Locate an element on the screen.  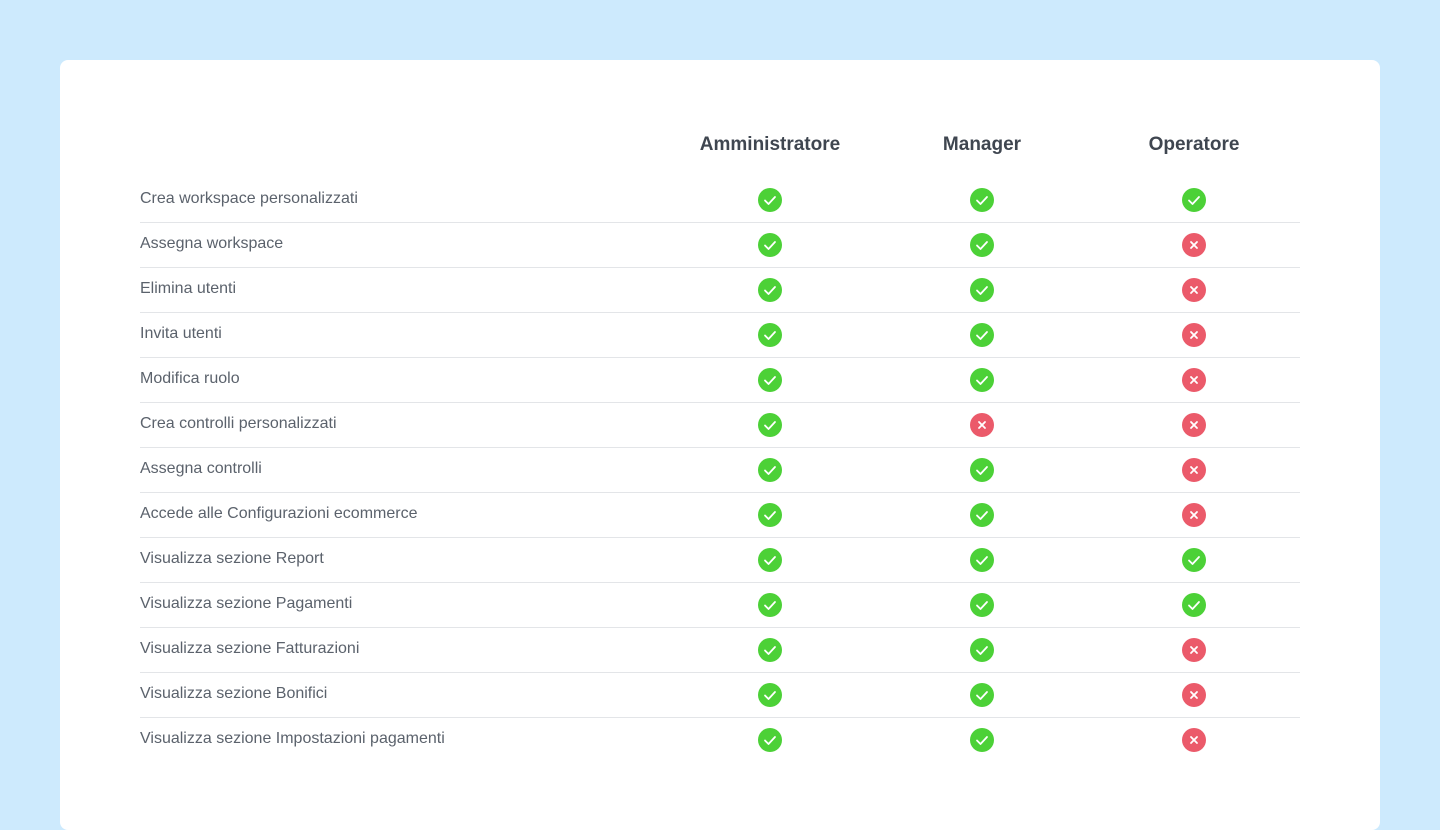
column-header-operatore: Operatore is located at coordinates (1194, 144).